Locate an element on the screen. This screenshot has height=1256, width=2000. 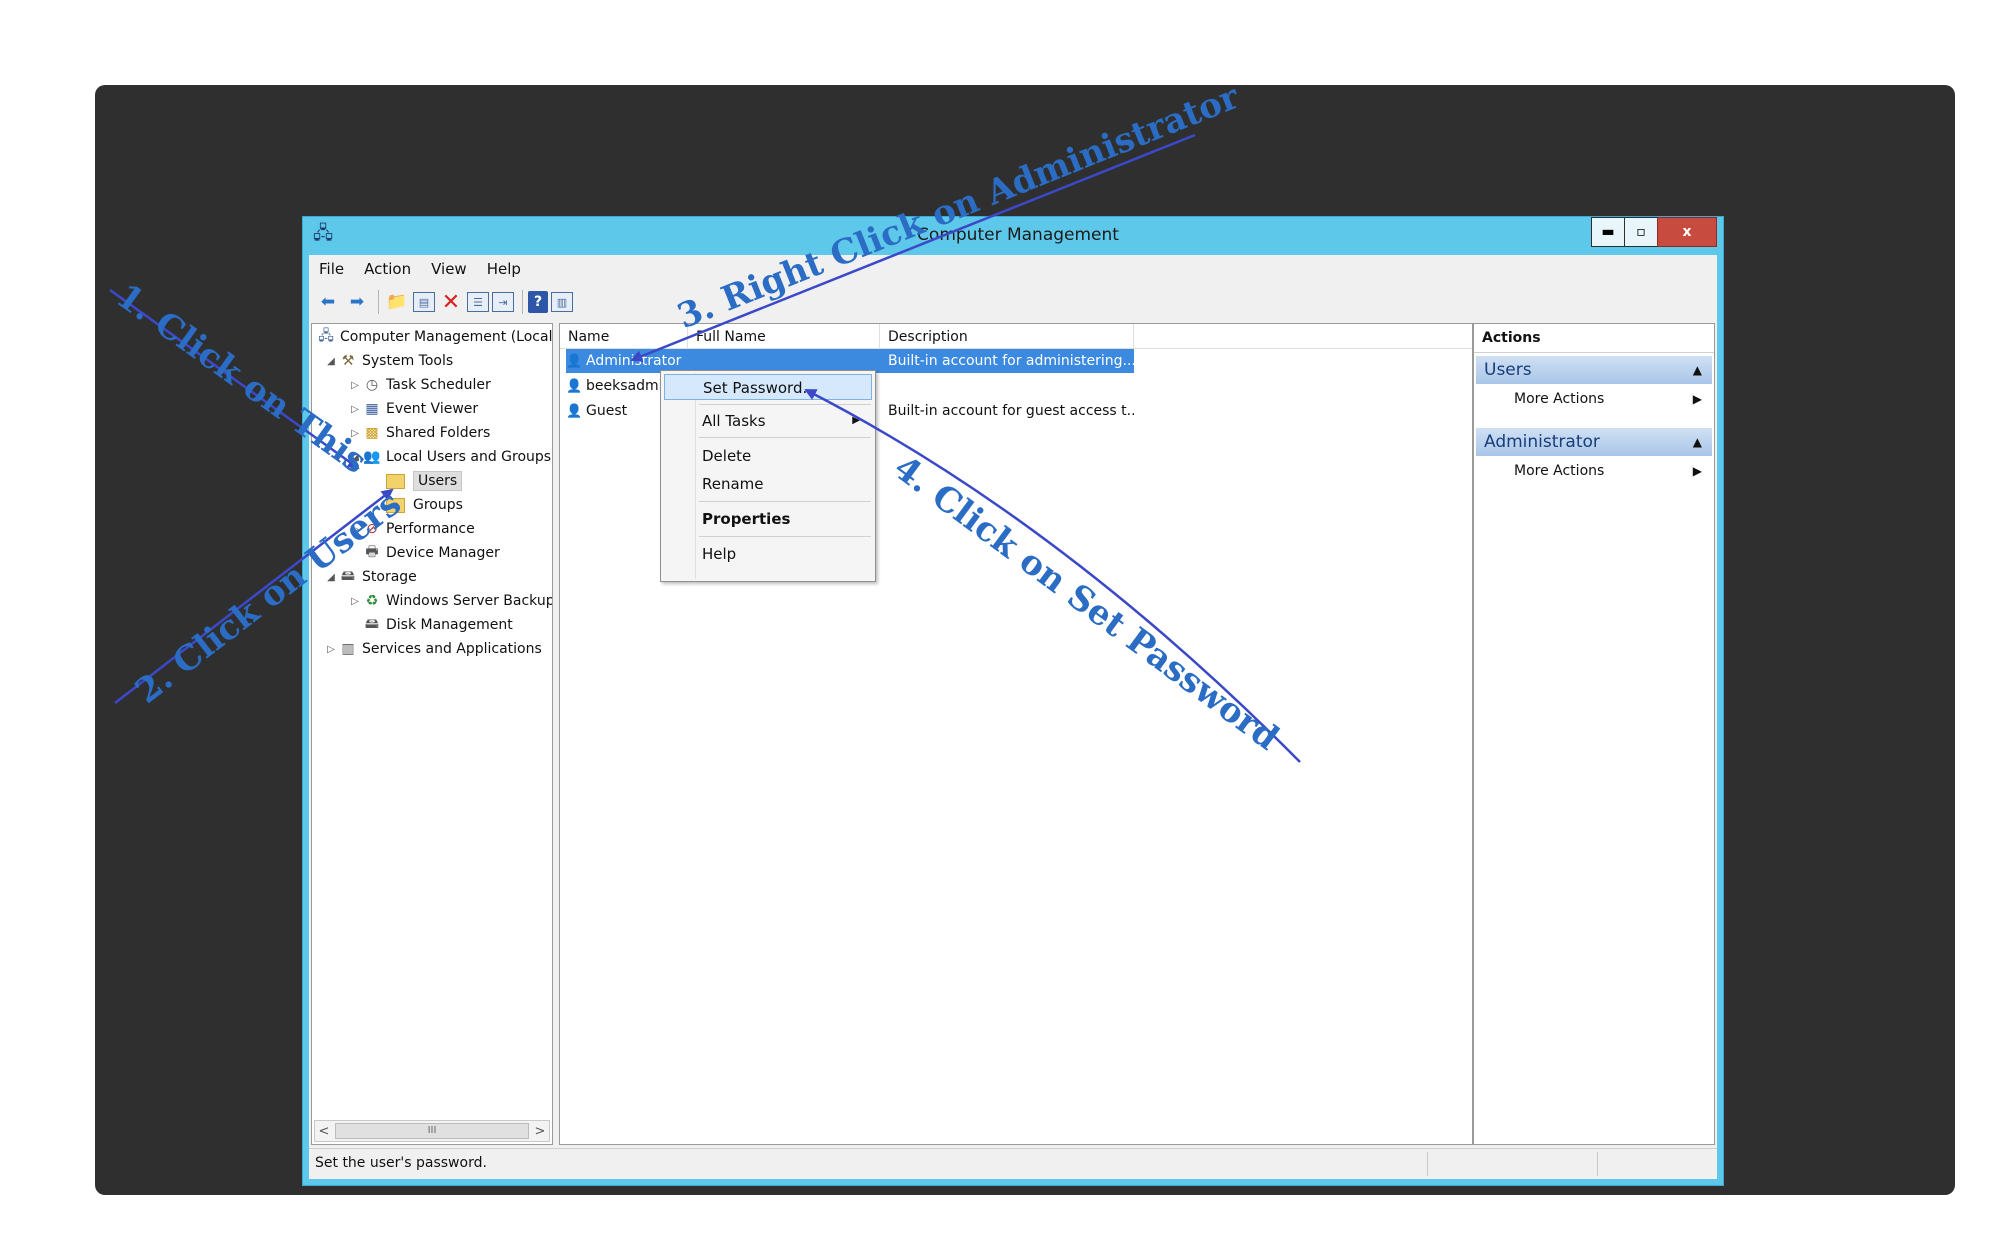
menu-item-delete: Delete is located at coordinates (768, 456).